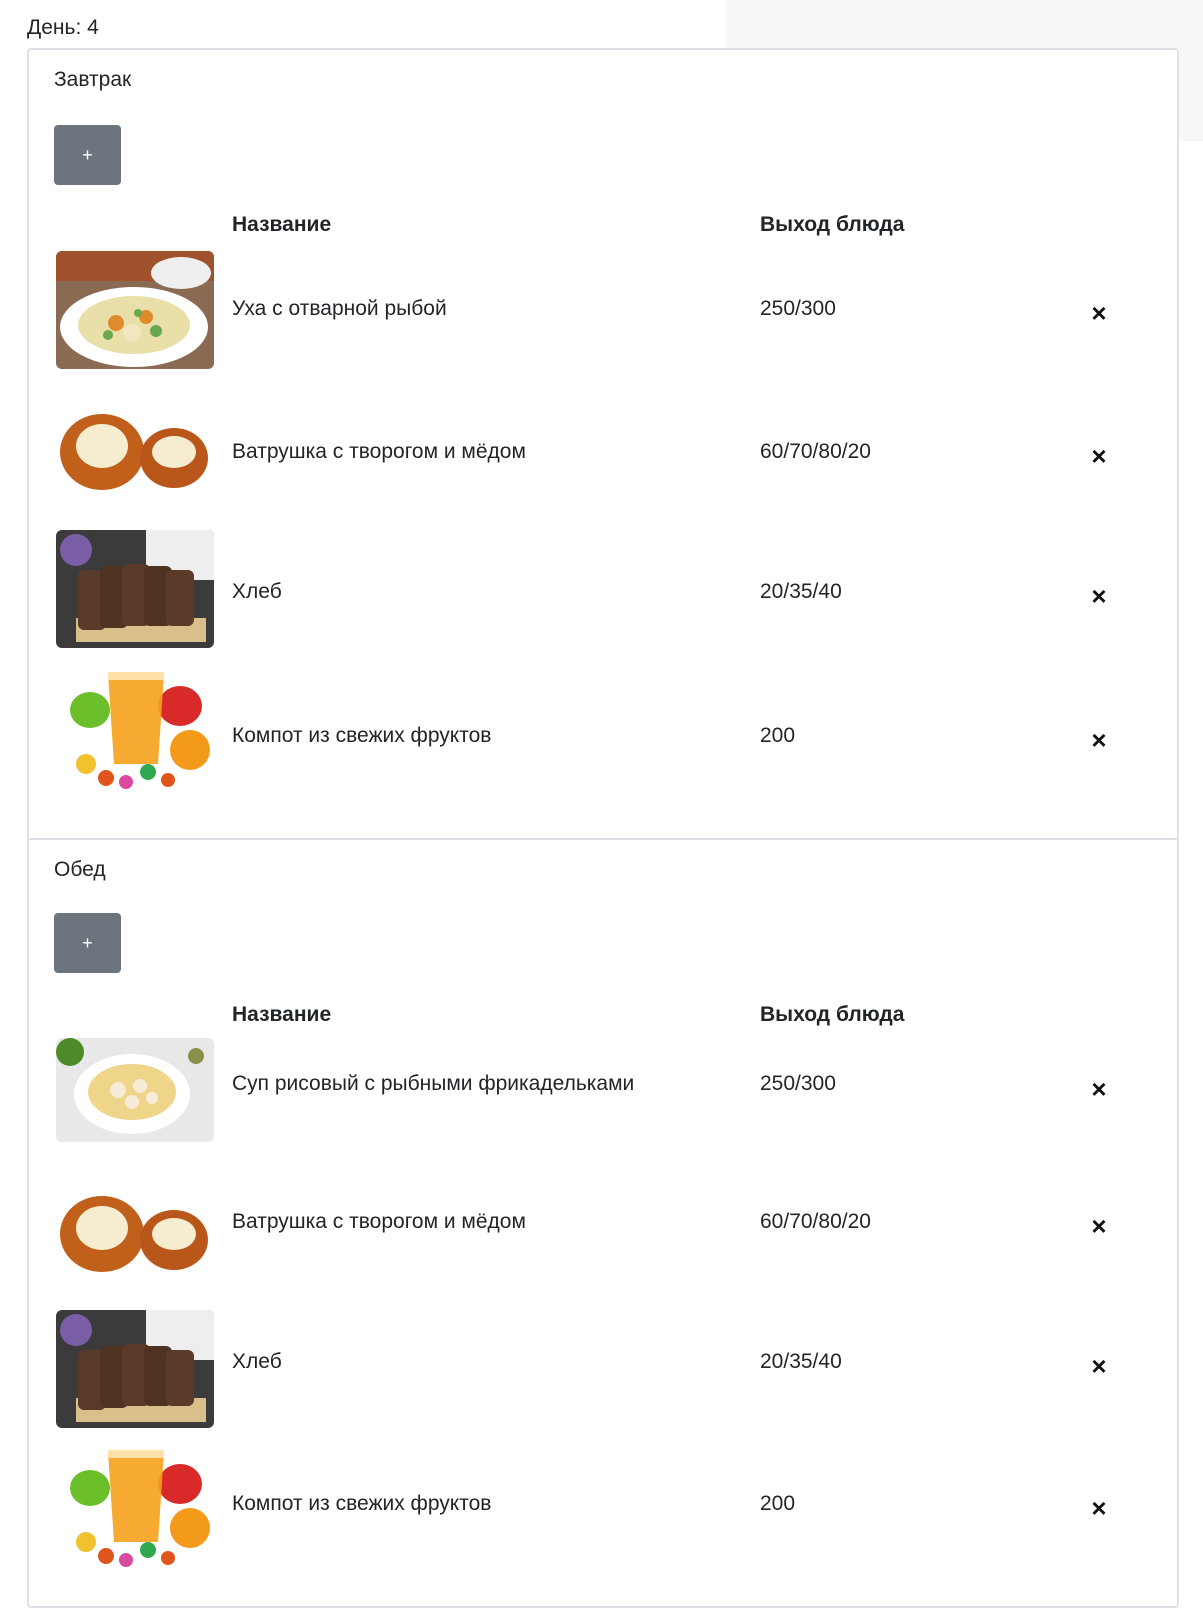 This screenshot has height=1620, width=1203. What do you see at coordinates (63, 27) in the screenshot?
I see `day-label: День: 4` at bounding box center [63, 27].